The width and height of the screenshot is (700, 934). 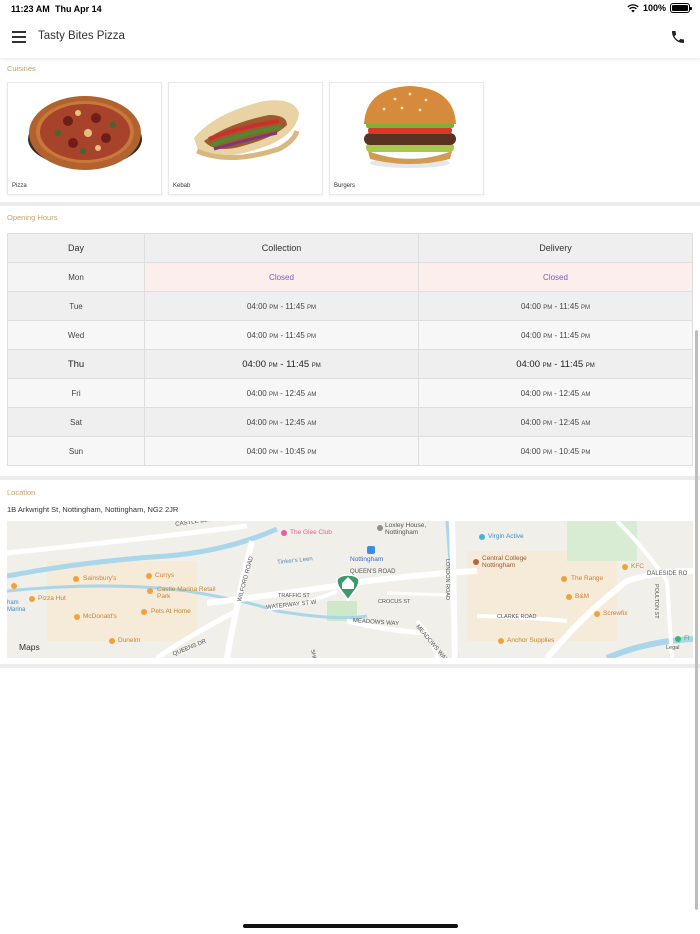 What do you see at coordinates (52, 598) in the screenshot?
I see `place-label: Pizza Hut` at bounding box center [52, 598].